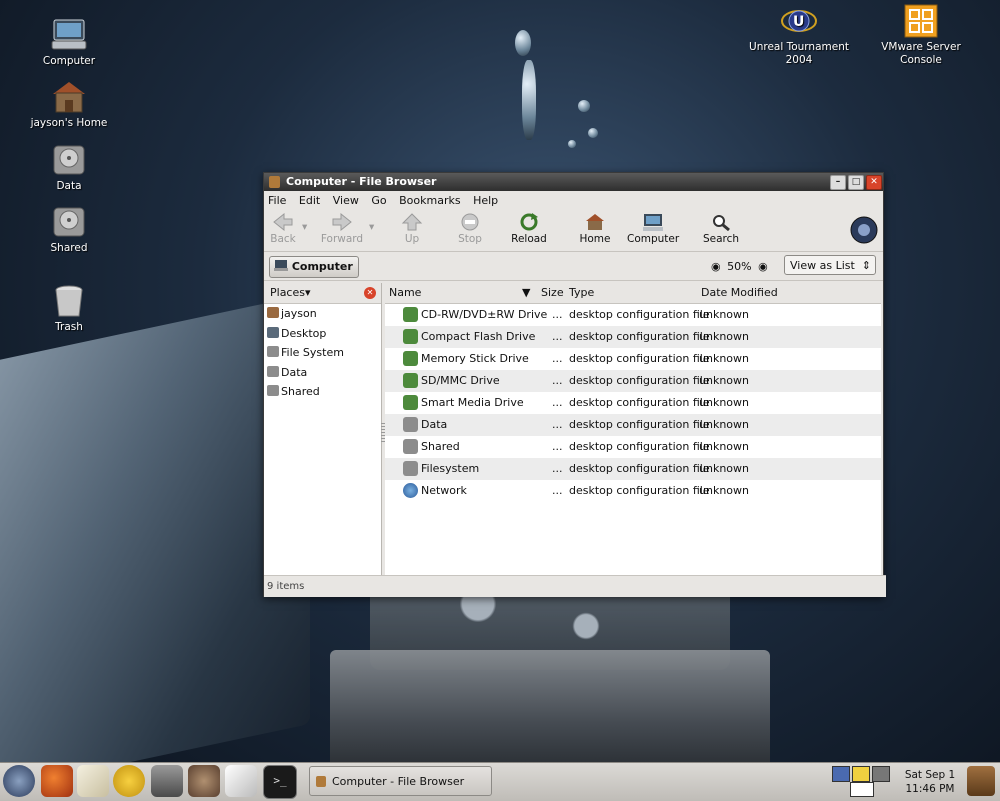 Image resolution: width=1000 pixels, height=801 pixels. Describe the element at coordinates (862, 789) in the screenshot. I see `workspace-switcher` at that location.